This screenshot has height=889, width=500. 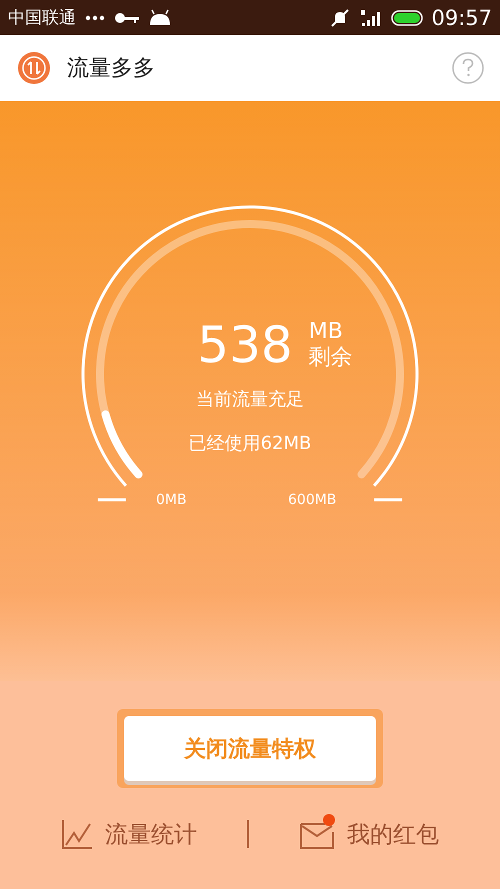 What do you see at coordinates (250, 443) in the screenshot?
I see `used-text: 已经使用62MB` at bounding box center [250, 443].